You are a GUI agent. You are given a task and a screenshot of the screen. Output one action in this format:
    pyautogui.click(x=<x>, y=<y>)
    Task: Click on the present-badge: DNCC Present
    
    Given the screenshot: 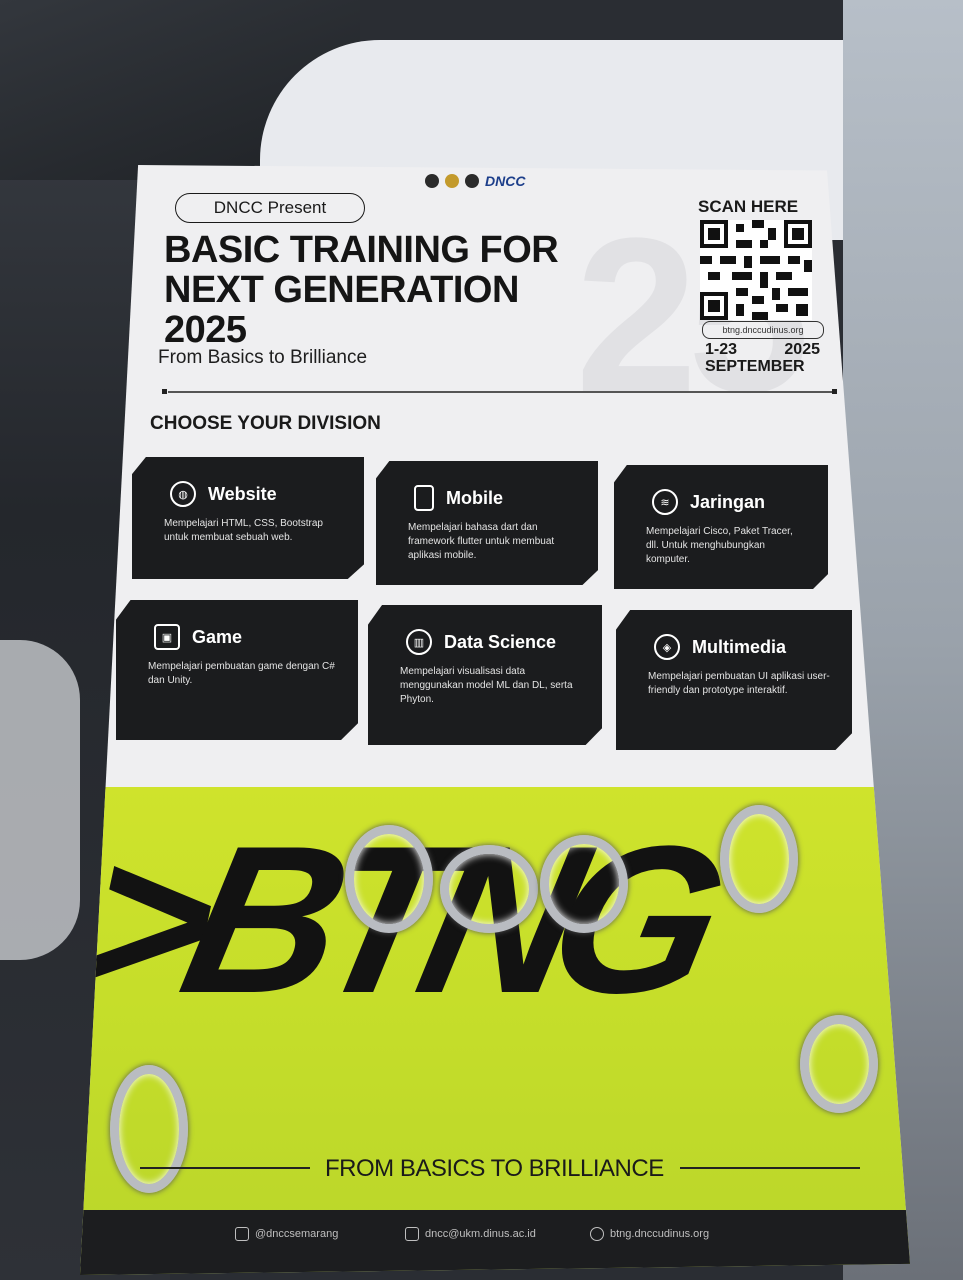 What is the action you would take?
    pyautogui.click(x=270, y=208)
    